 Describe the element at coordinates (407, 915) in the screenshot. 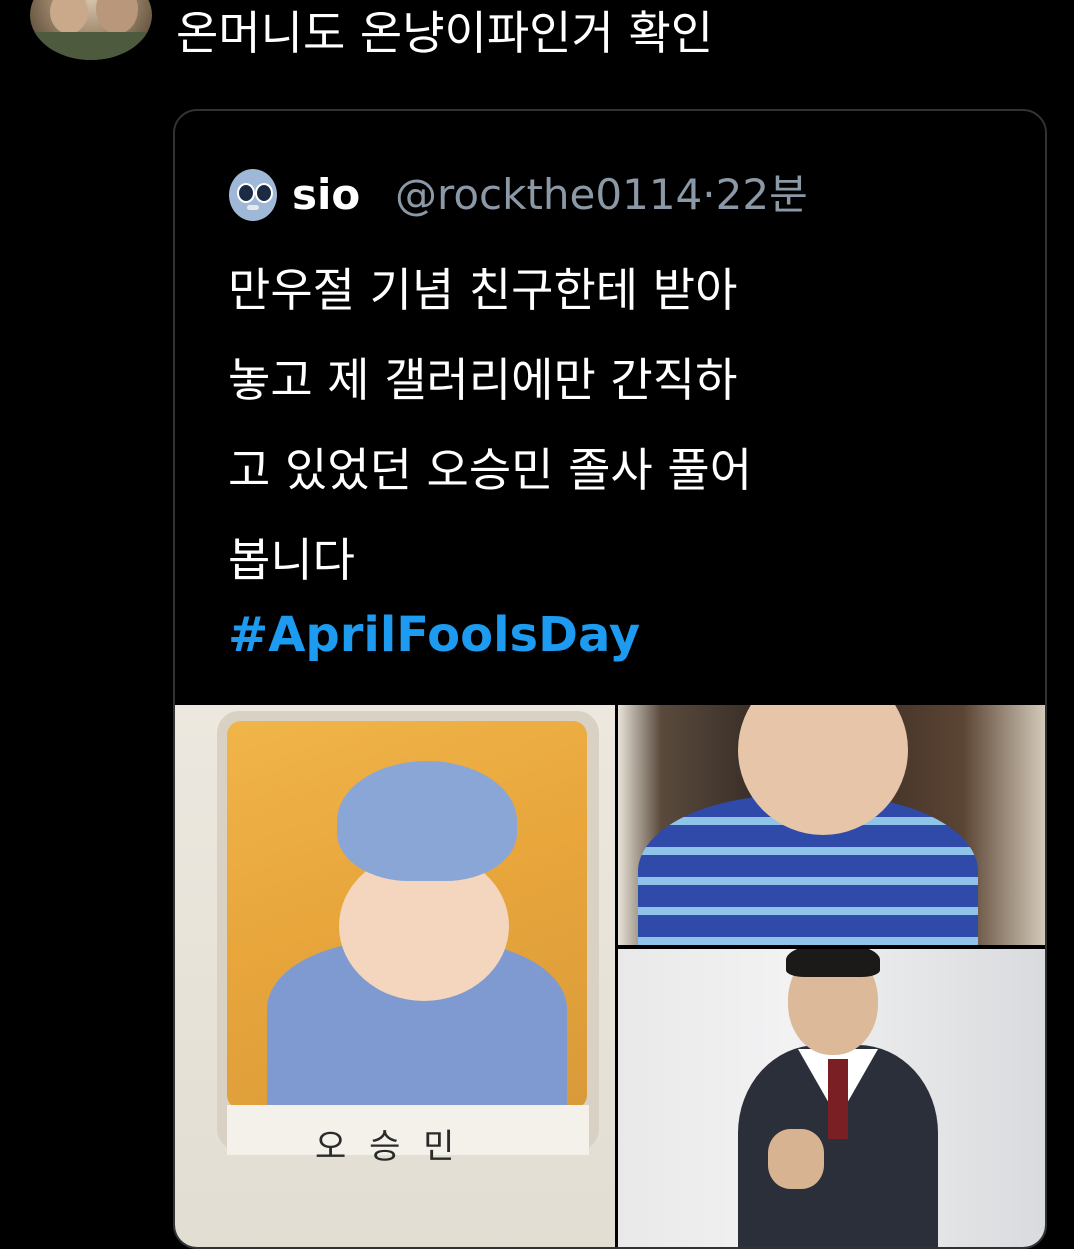

I see `photo-card-image` at that location.